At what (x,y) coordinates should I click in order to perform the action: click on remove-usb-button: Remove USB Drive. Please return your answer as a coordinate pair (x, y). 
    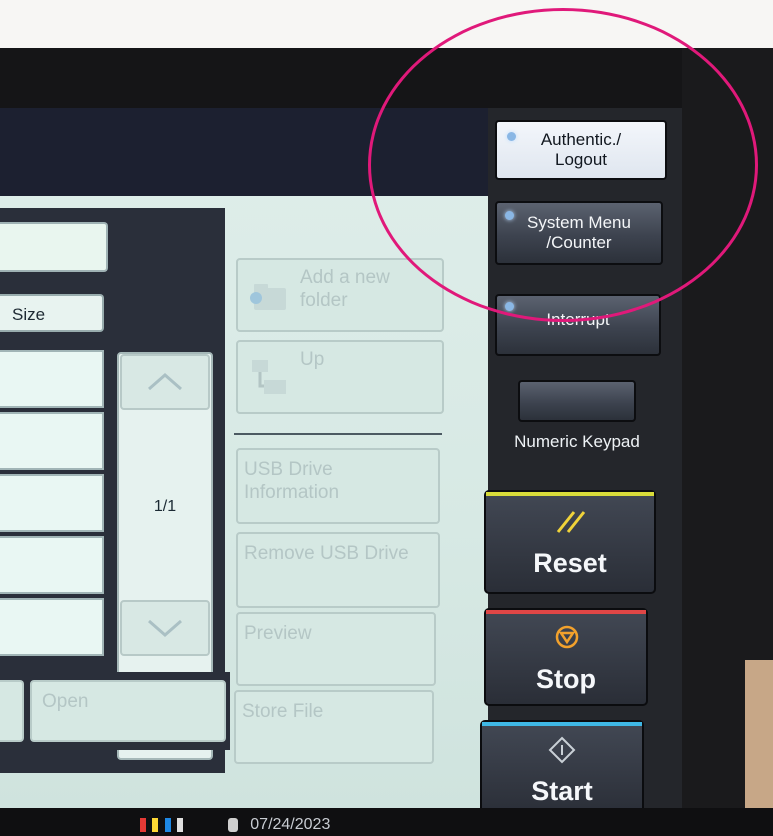
    Looking at the image, I should click on (338, 570).